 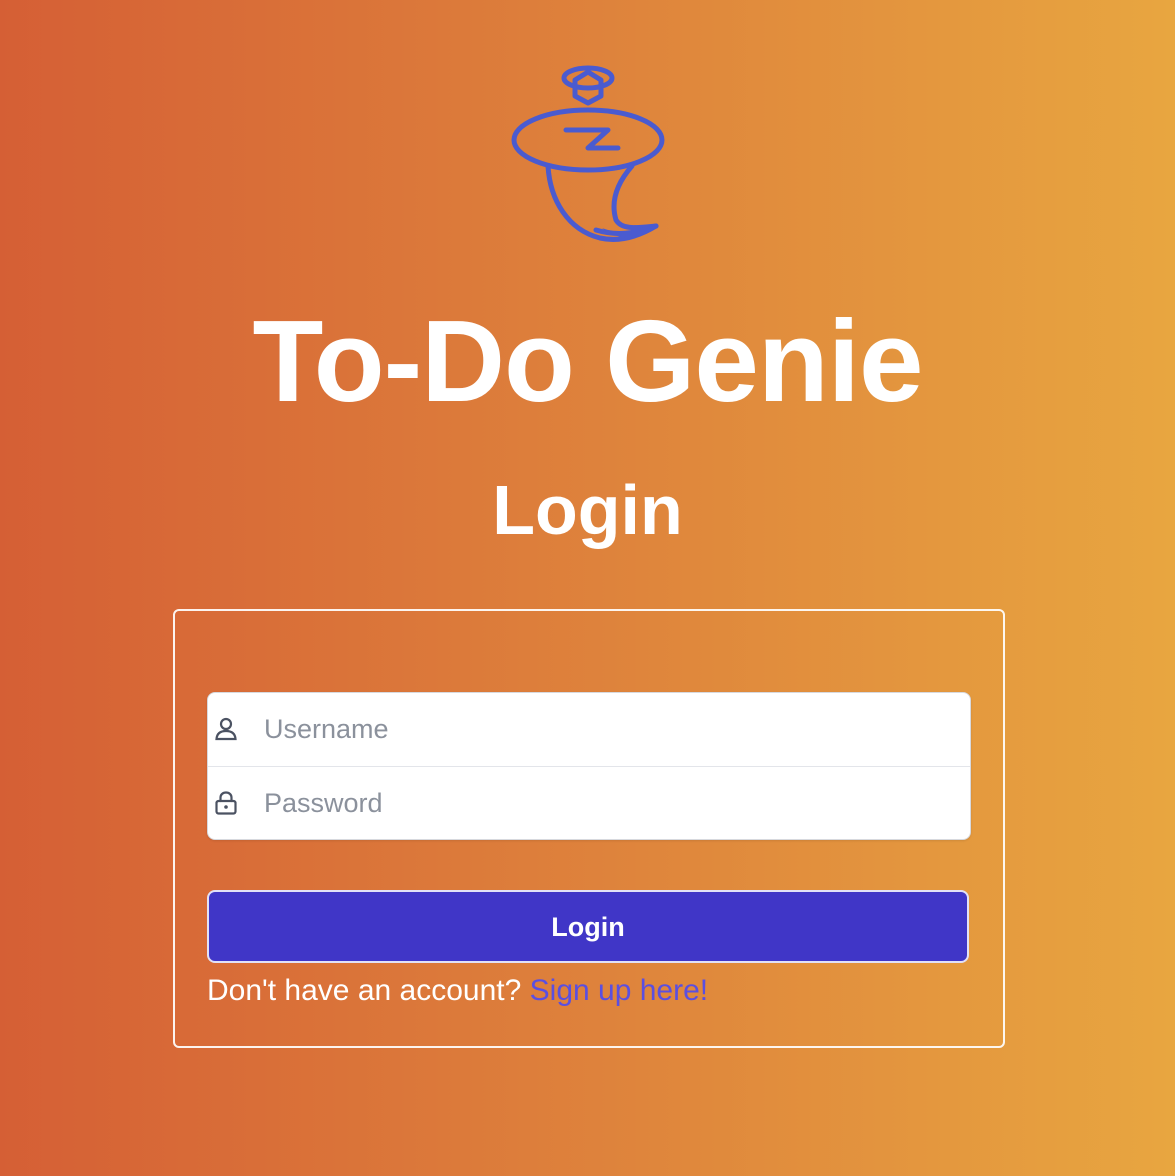 What do you see at coordinates (364, 990) in the screenshot?
I see `signup-prompt-text: Don't have an account?` at bounding box center [364, 990].